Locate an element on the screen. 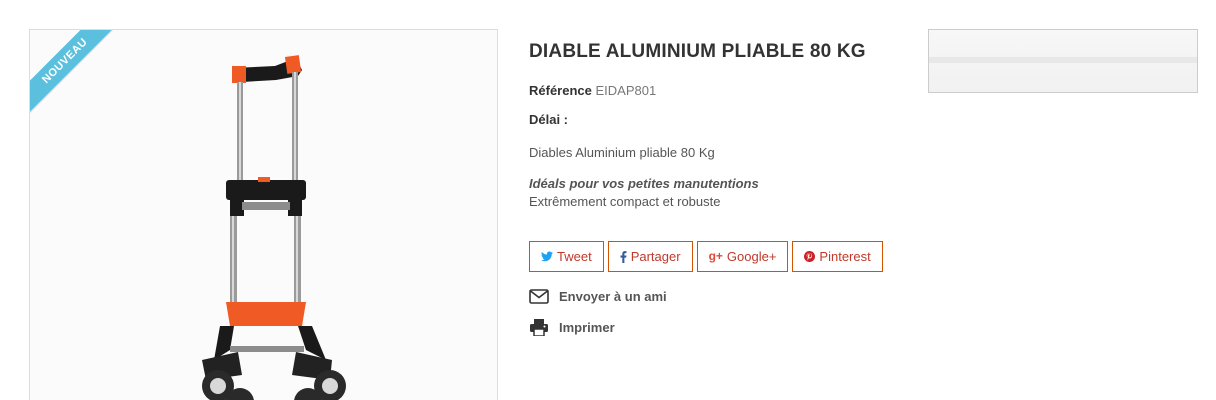 The width and height of the screenshot is (1216, 400). reference-label: Référence is located at coordinates (560, 90).